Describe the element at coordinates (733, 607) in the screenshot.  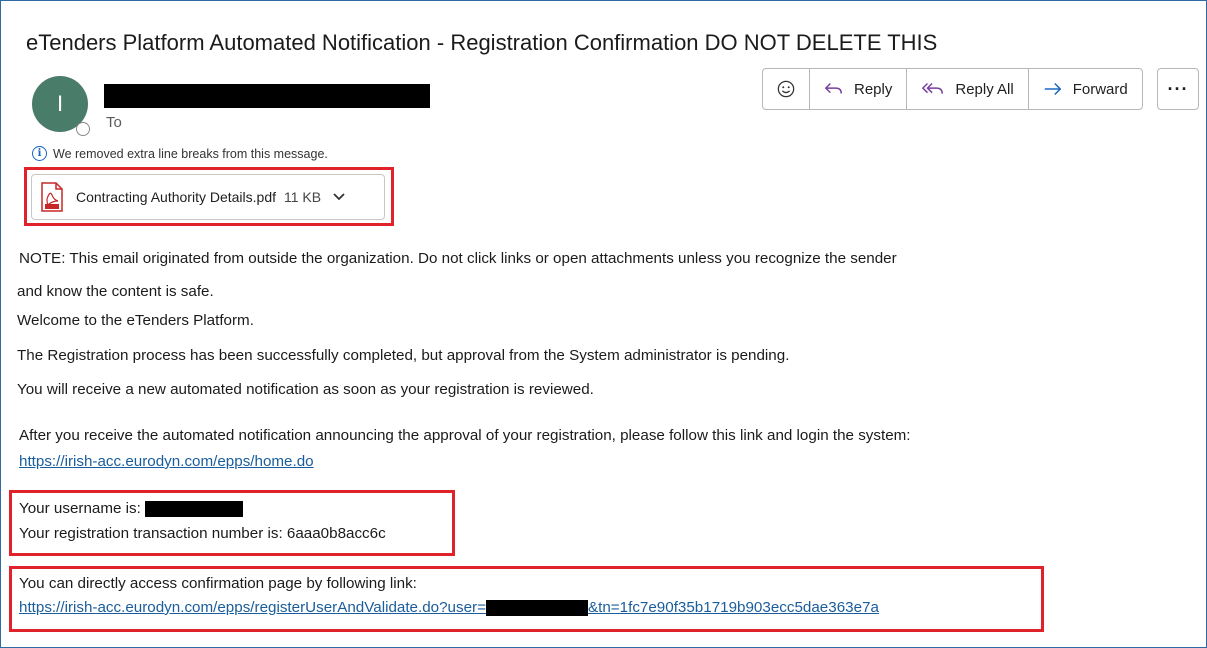
I see `confirmation-link-suffix: &tn=1fc7e90f35b1719b903ecc5dae363e7a` at that location.